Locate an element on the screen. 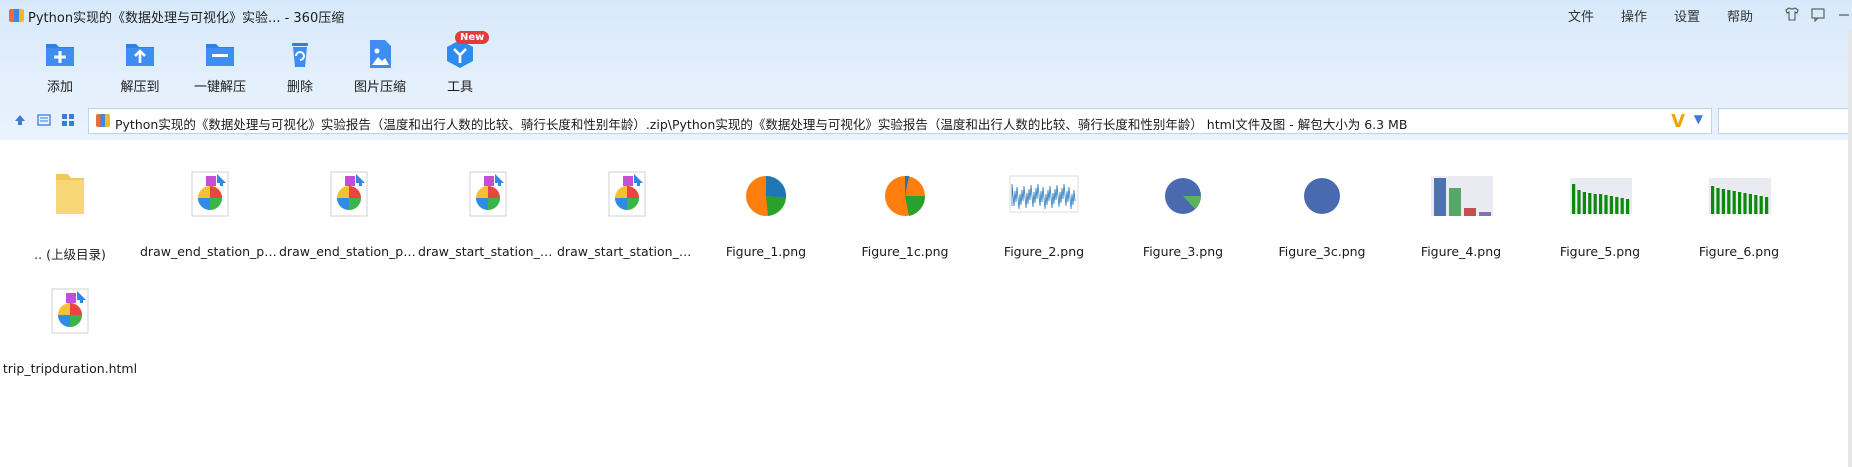  file-name: Figure_2.png is located at coordinates (1044, 251).